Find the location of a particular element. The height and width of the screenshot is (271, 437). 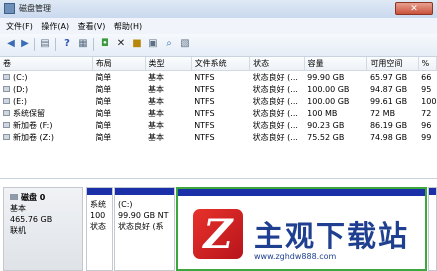

partition-c: (C:) 99.90 GB NT 状态良好 (系 is located at coordinates (144, 229).